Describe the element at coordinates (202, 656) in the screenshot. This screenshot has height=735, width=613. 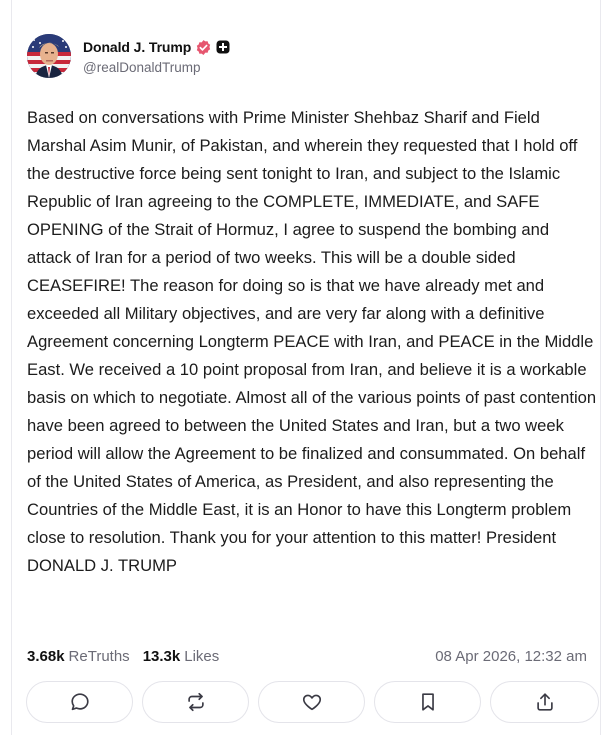
I see `likes-label: Likes` at that location.